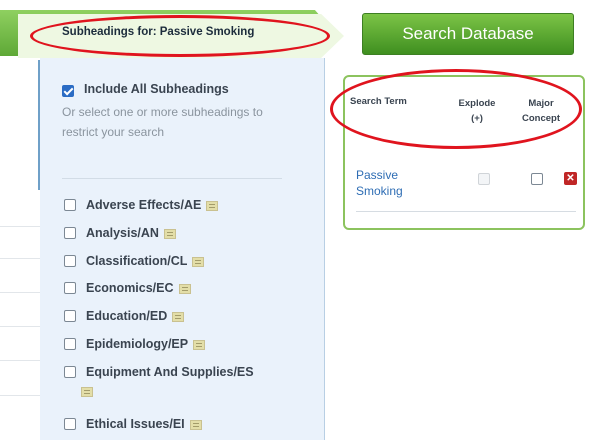 This screenshot has height=440, width=592. Describe the element at coordinates (127, 316) in the screenshot. I see `subheading-label: Education/ED` at that location.